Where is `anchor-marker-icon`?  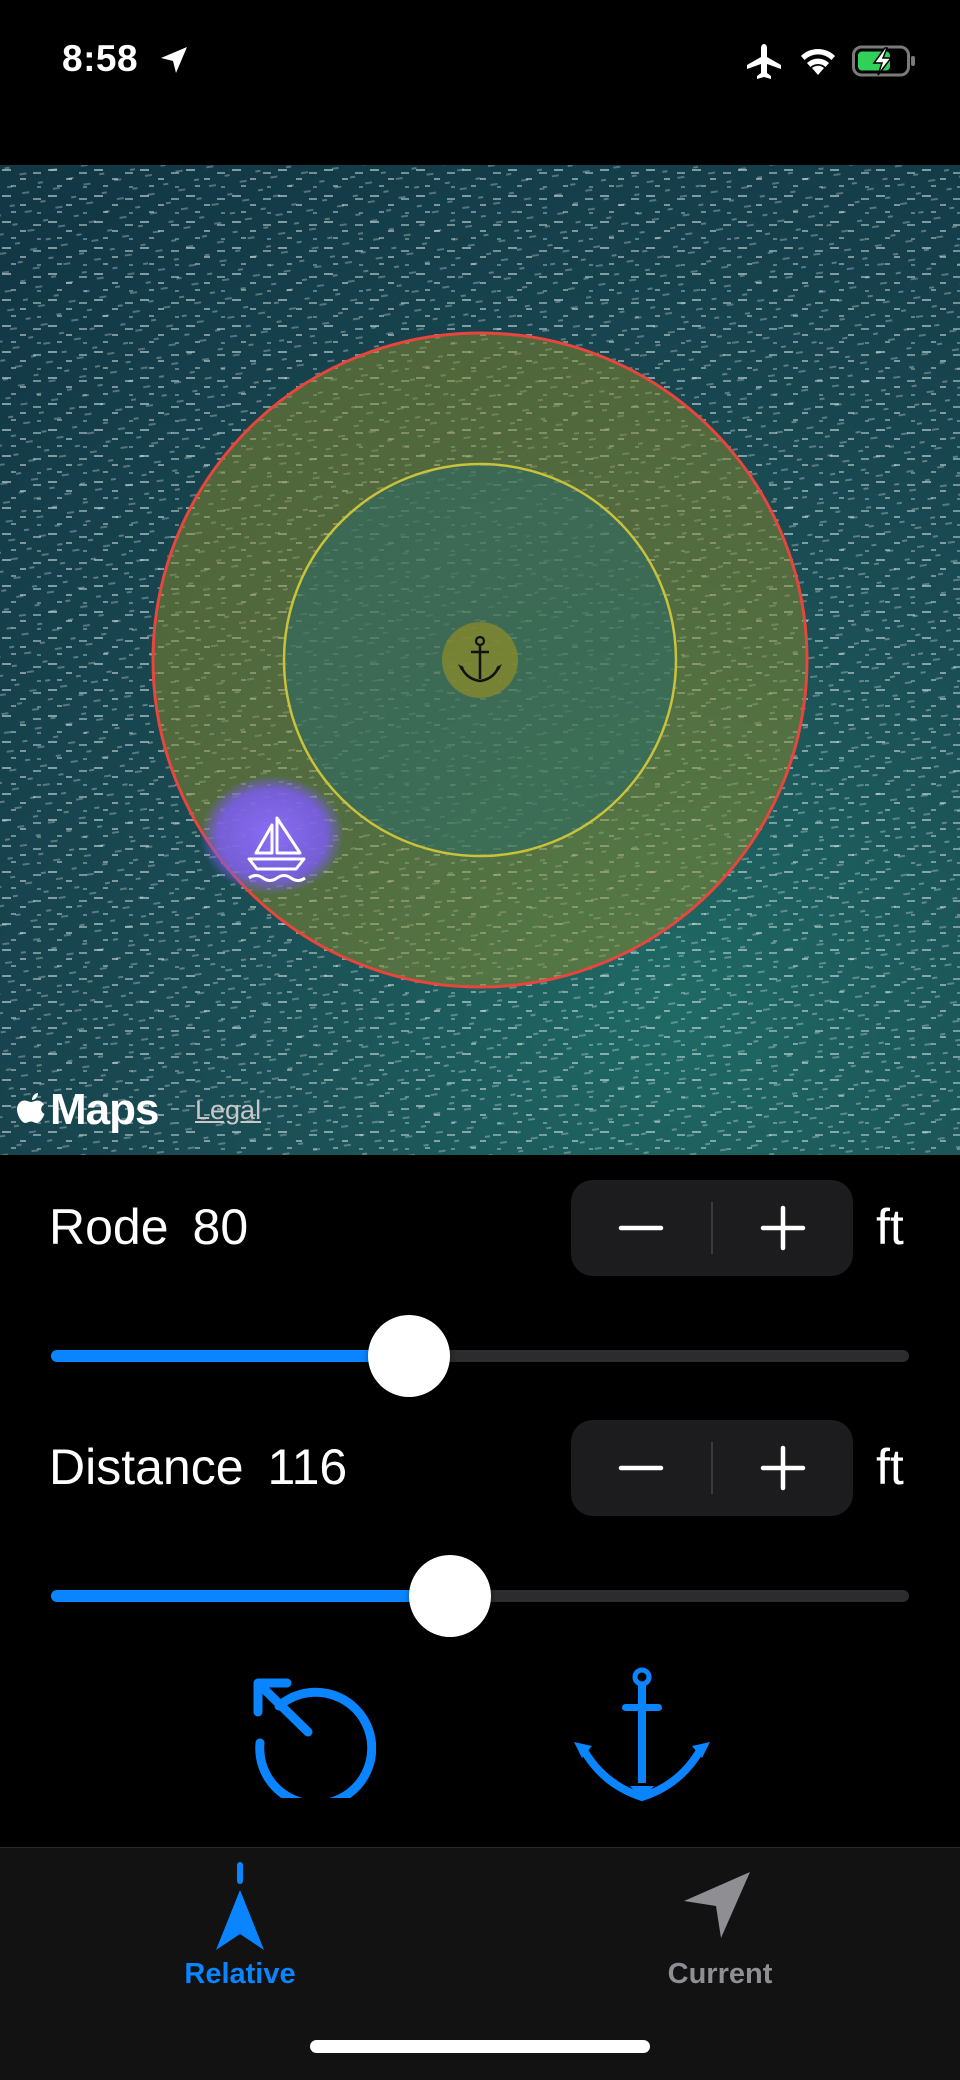 anchor-marker-icon is located at coordinates (480, 660).